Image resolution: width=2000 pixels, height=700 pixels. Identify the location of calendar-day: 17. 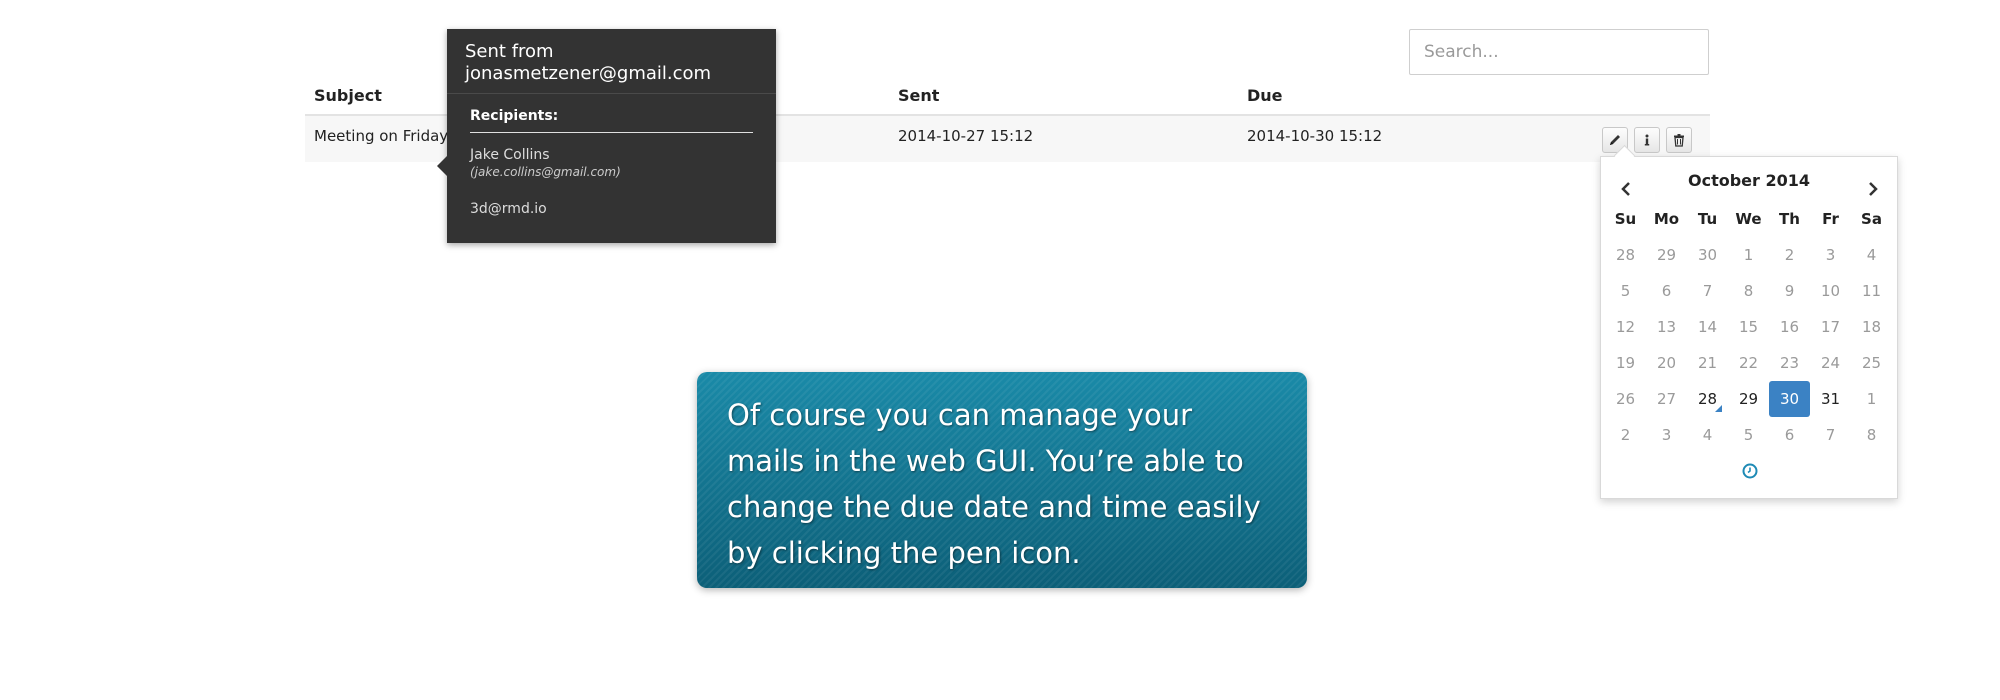
(1830, 327).